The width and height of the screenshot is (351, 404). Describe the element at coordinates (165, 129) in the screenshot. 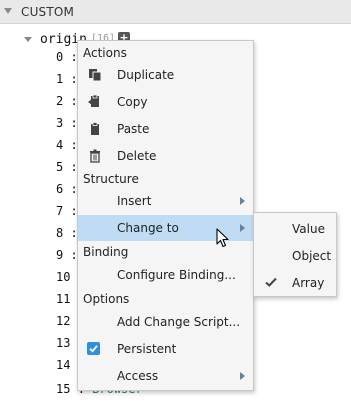

I see `menu-item-paste: Paste` at that location.